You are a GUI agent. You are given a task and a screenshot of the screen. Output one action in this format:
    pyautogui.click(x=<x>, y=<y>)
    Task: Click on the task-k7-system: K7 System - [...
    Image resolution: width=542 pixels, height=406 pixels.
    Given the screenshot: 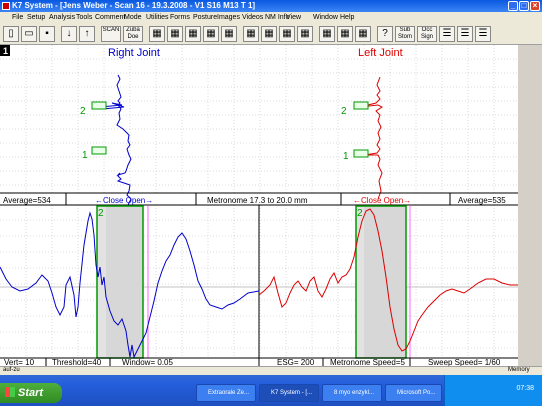 What is the action you would take?
    pyautogui.click(x=289, y=393)
    